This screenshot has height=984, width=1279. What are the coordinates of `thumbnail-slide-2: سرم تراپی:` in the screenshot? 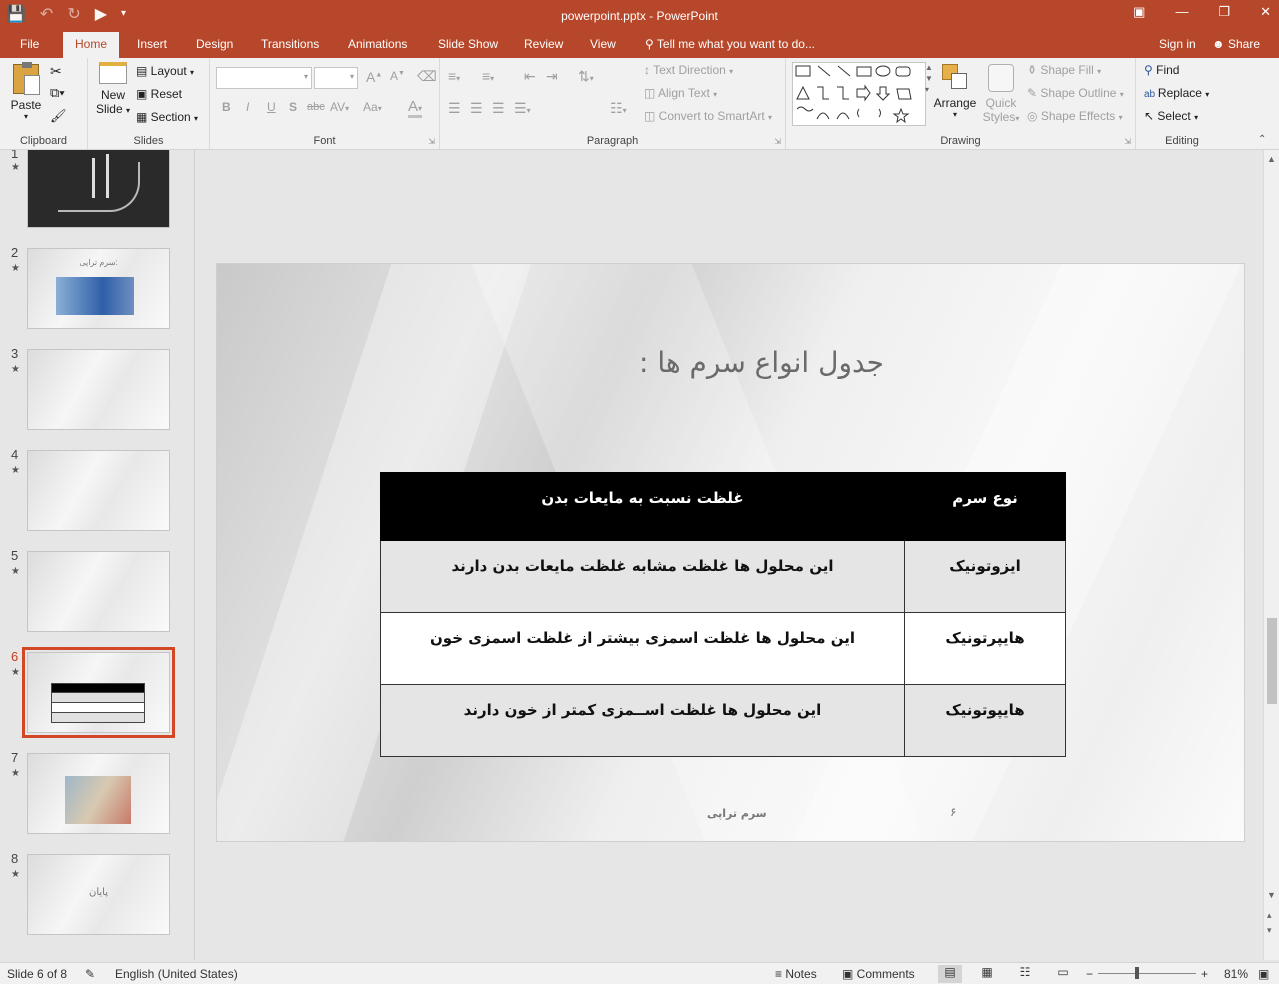 It's located at (98, 288).